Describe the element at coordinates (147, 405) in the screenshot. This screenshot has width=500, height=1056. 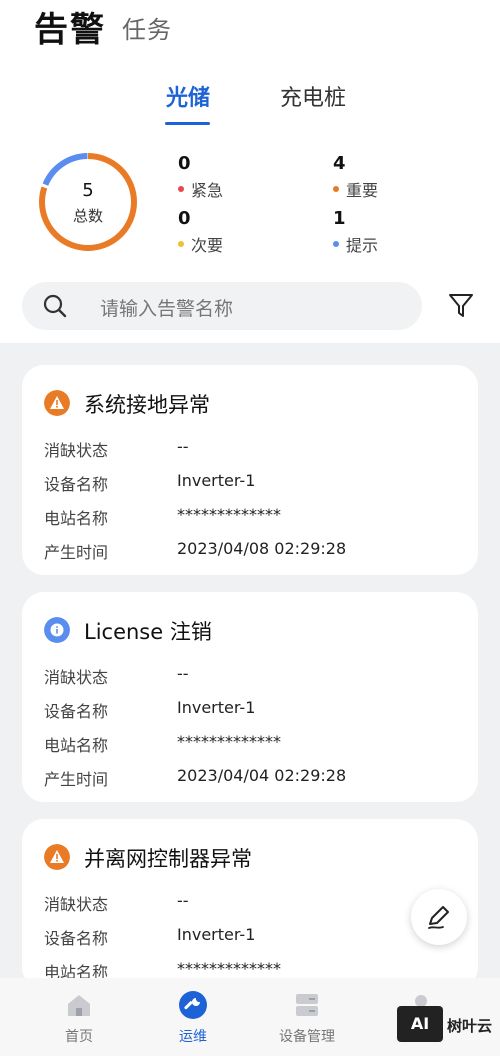
I see `alarm-title: 系统接地异常` at that location.